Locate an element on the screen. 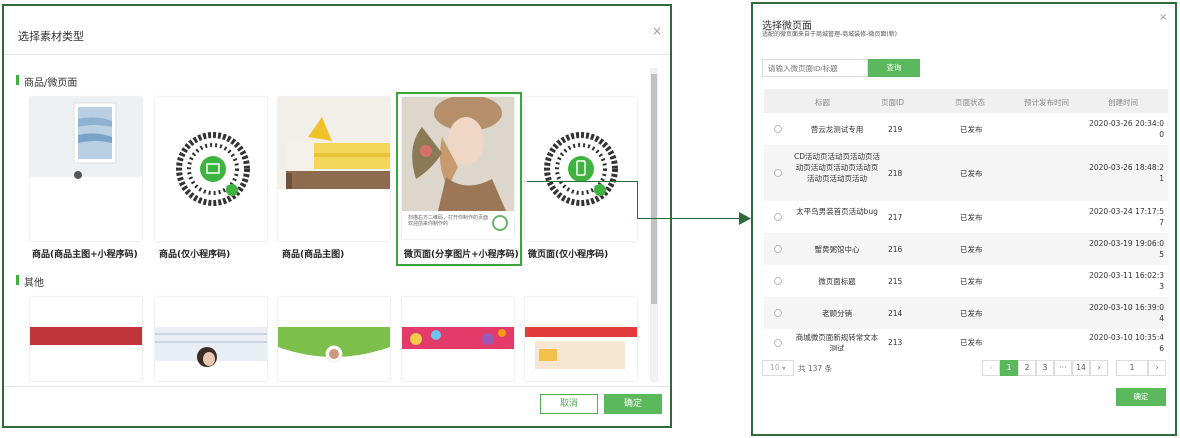  card-label: 商品(商品主图+小程序码) is located at coordinates (85, 255).